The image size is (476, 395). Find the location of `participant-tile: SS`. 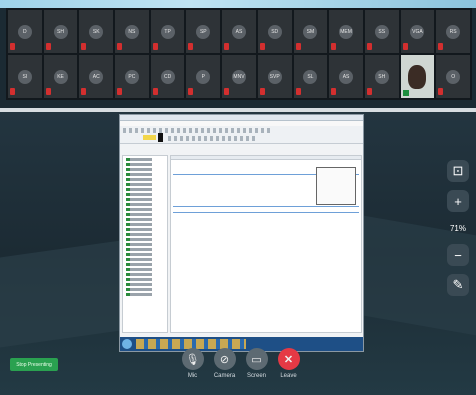

participant-tile: SS is located at coordinates (381, 31).